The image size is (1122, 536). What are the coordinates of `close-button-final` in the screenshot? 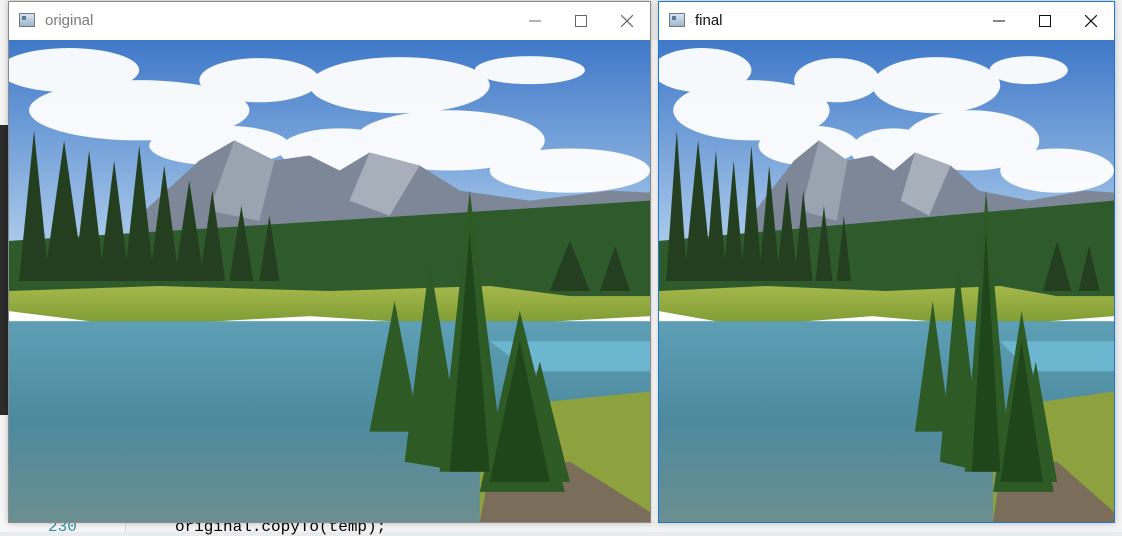 It's located at (1091, 21).